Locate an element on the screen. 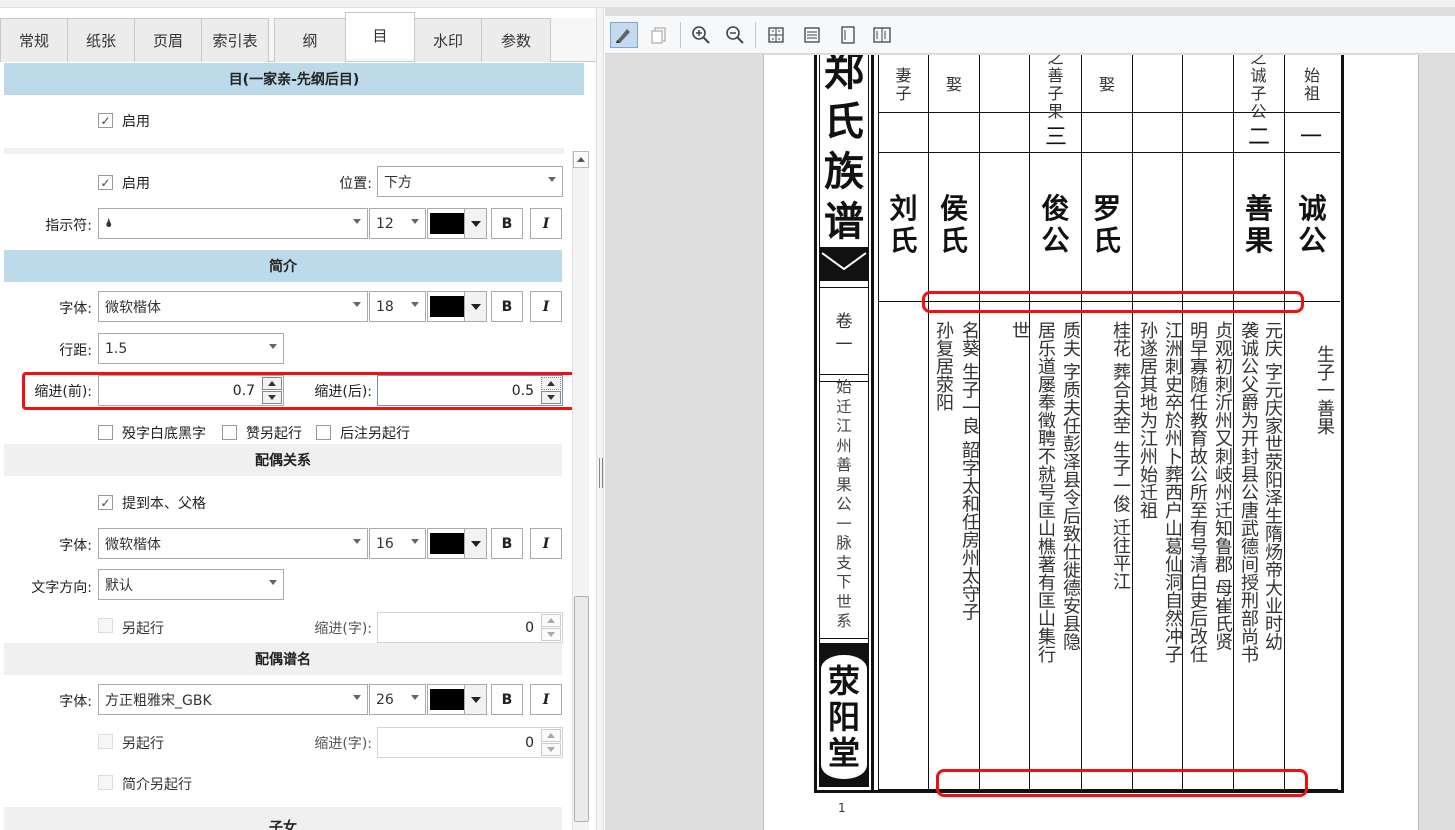  preview-toolbar is located at coordinates (1030, 35).